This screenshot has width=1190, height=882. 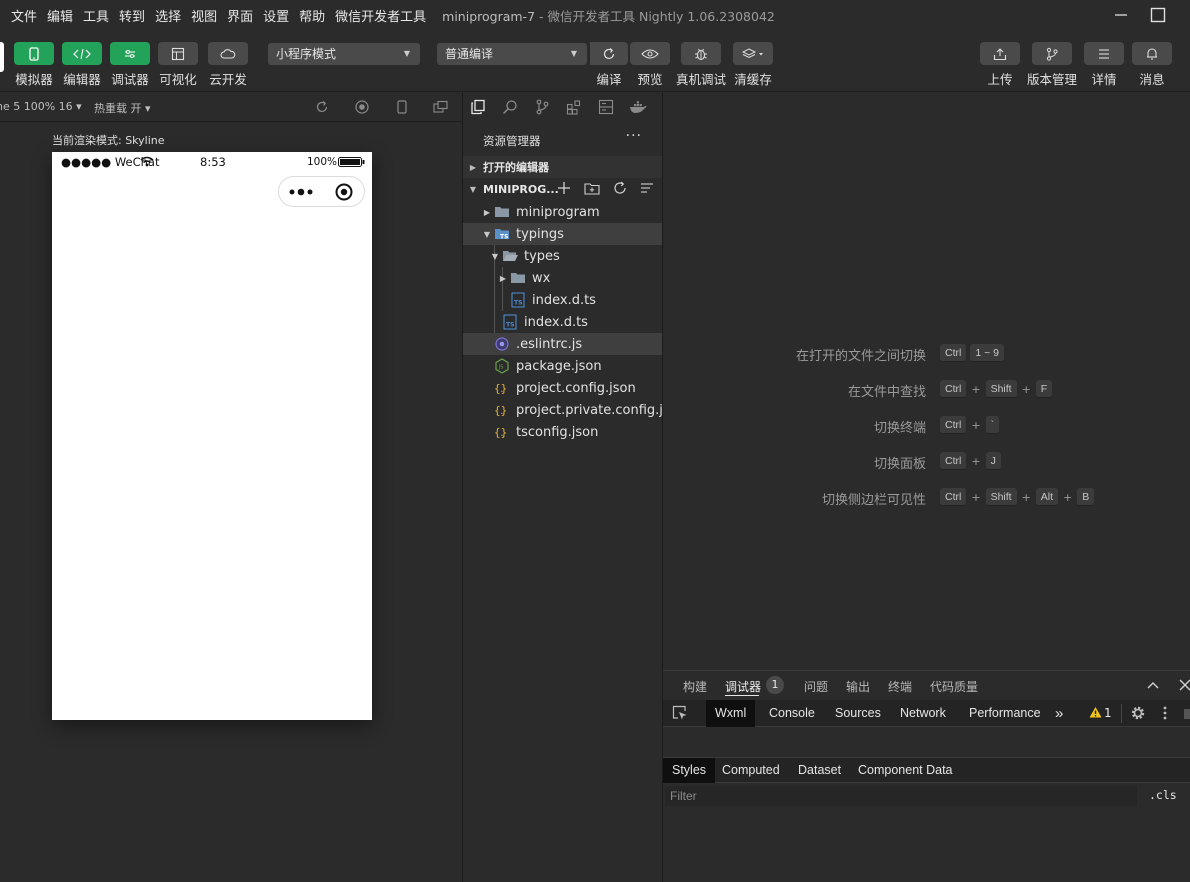 I want to click on clear-cache-button, so click(x=753, y=53).